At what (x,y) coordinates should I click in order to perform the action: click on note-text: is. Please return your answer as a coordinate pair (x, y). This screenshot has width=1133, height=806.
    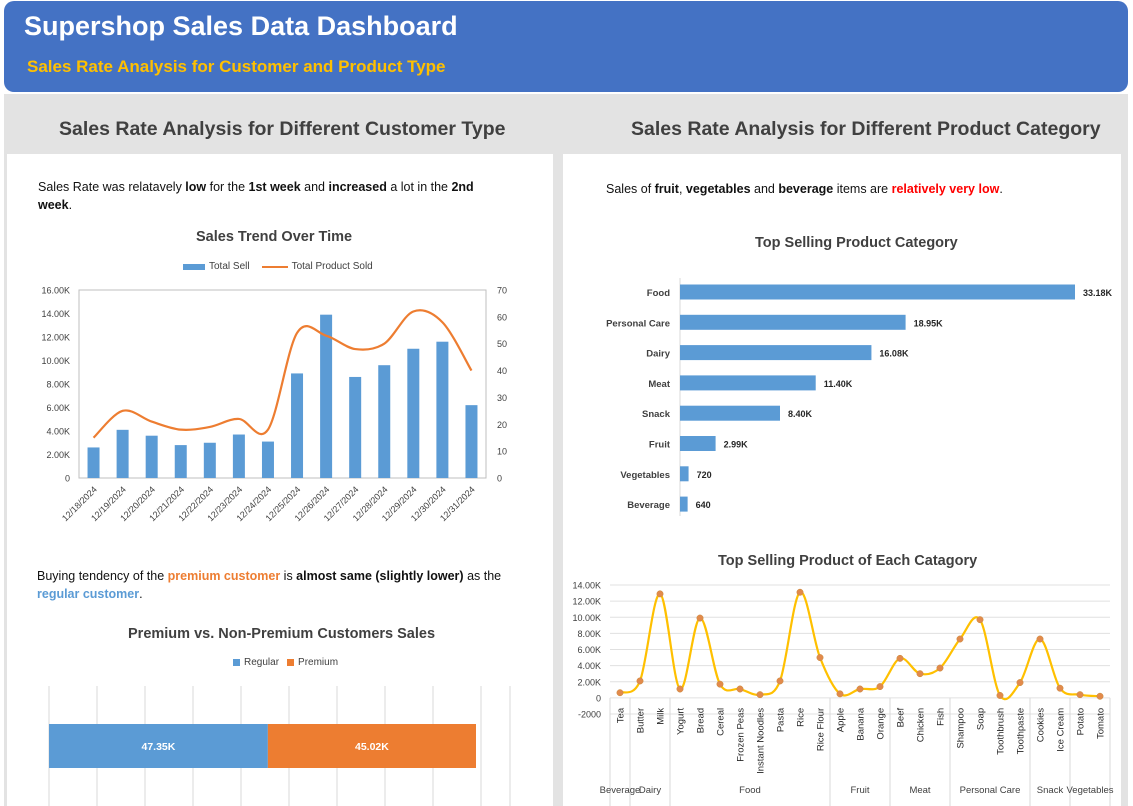
    Looking at the image, I should click on (288, 576).